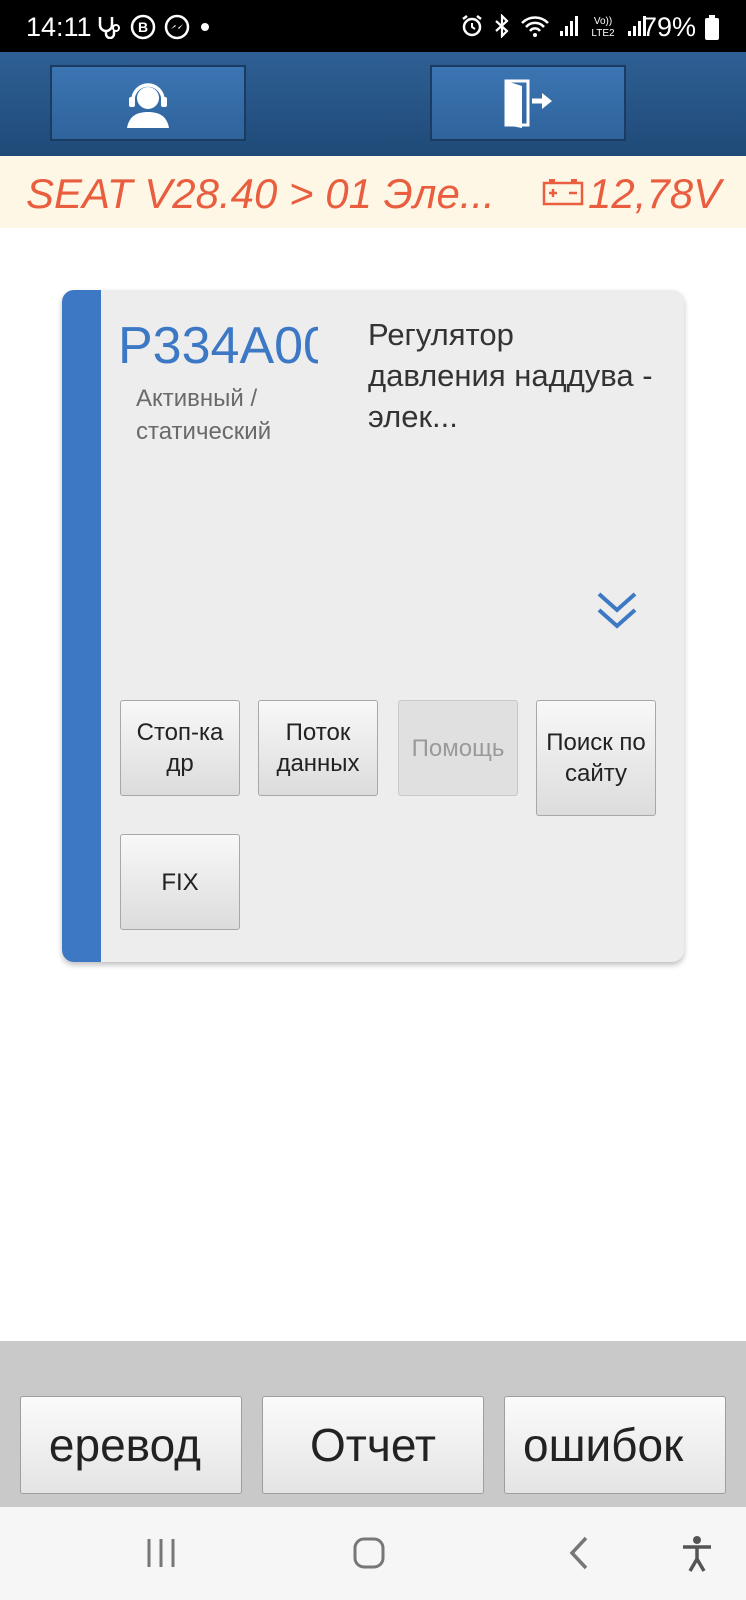 The width and height of the screenshot is (746, 1600). Describe the element at coordinates (697, 1554) in the screenshot. I see `accessibility-icon` at that location.